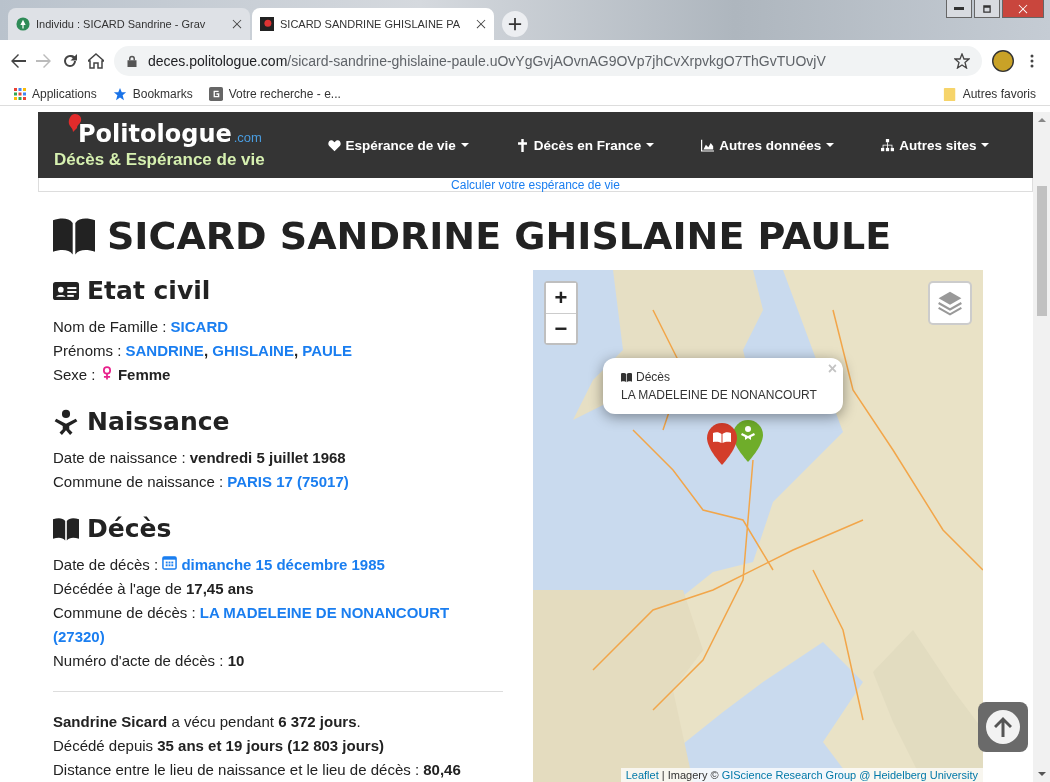  I want to click on cross-icon, so click(522, 145).